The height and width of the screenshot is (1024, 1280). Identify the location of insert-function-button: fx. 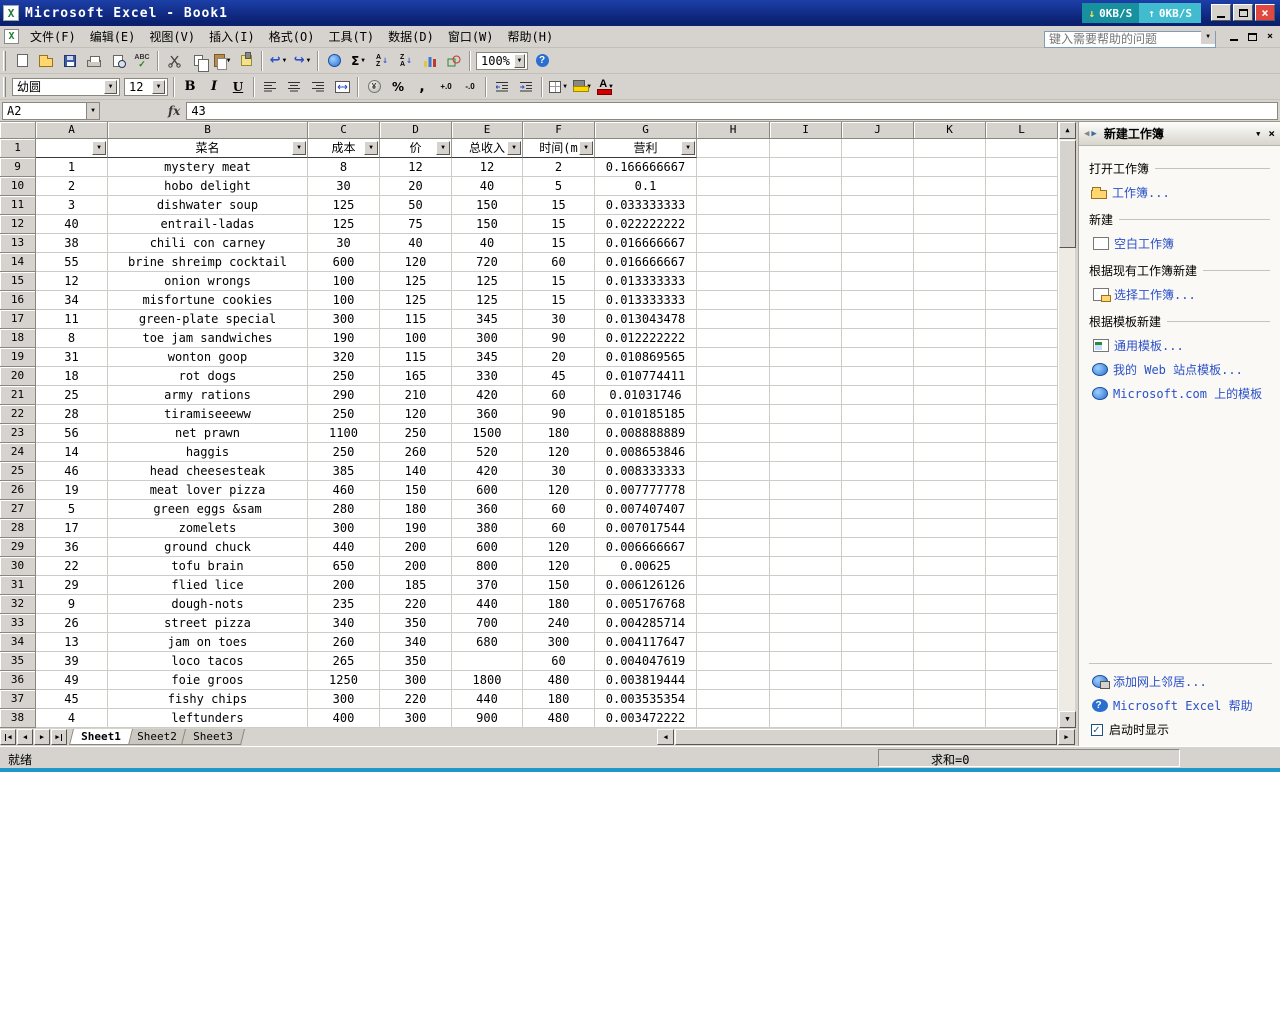
(174, 111).